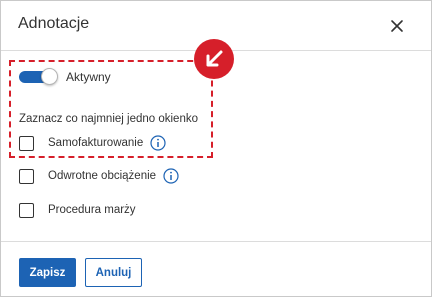 This screenshot has width=432, height=297. I want to click on option-self-billing: Samofakturowanie, so click(92, 143).